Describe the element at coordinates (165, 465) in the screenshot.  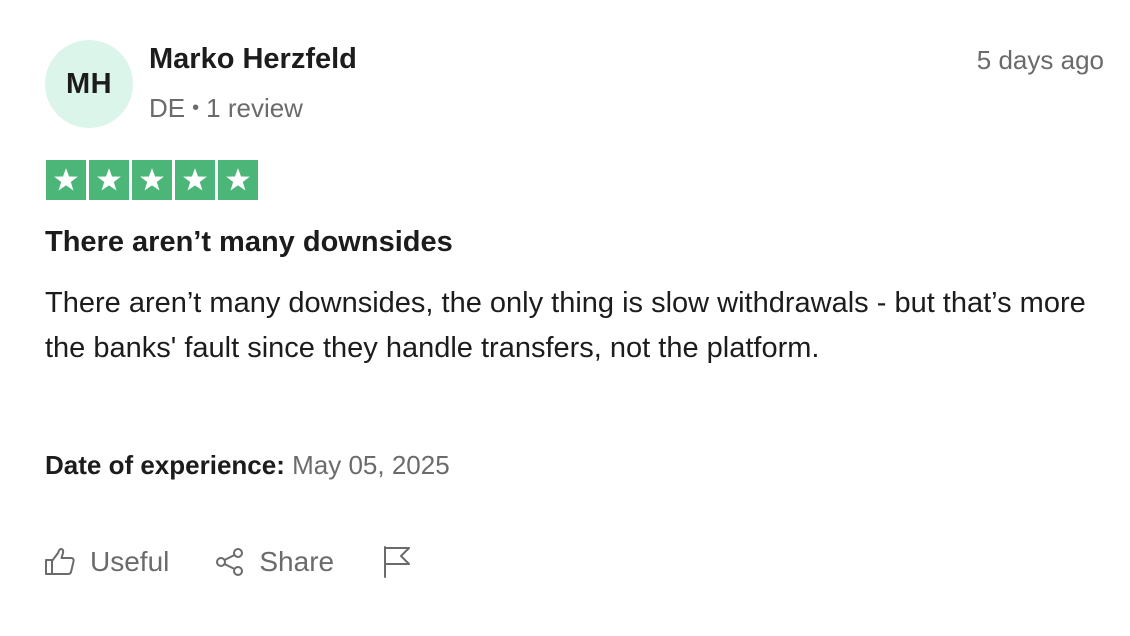
I see `date-of-experience-label: Date of experience:` at that location.